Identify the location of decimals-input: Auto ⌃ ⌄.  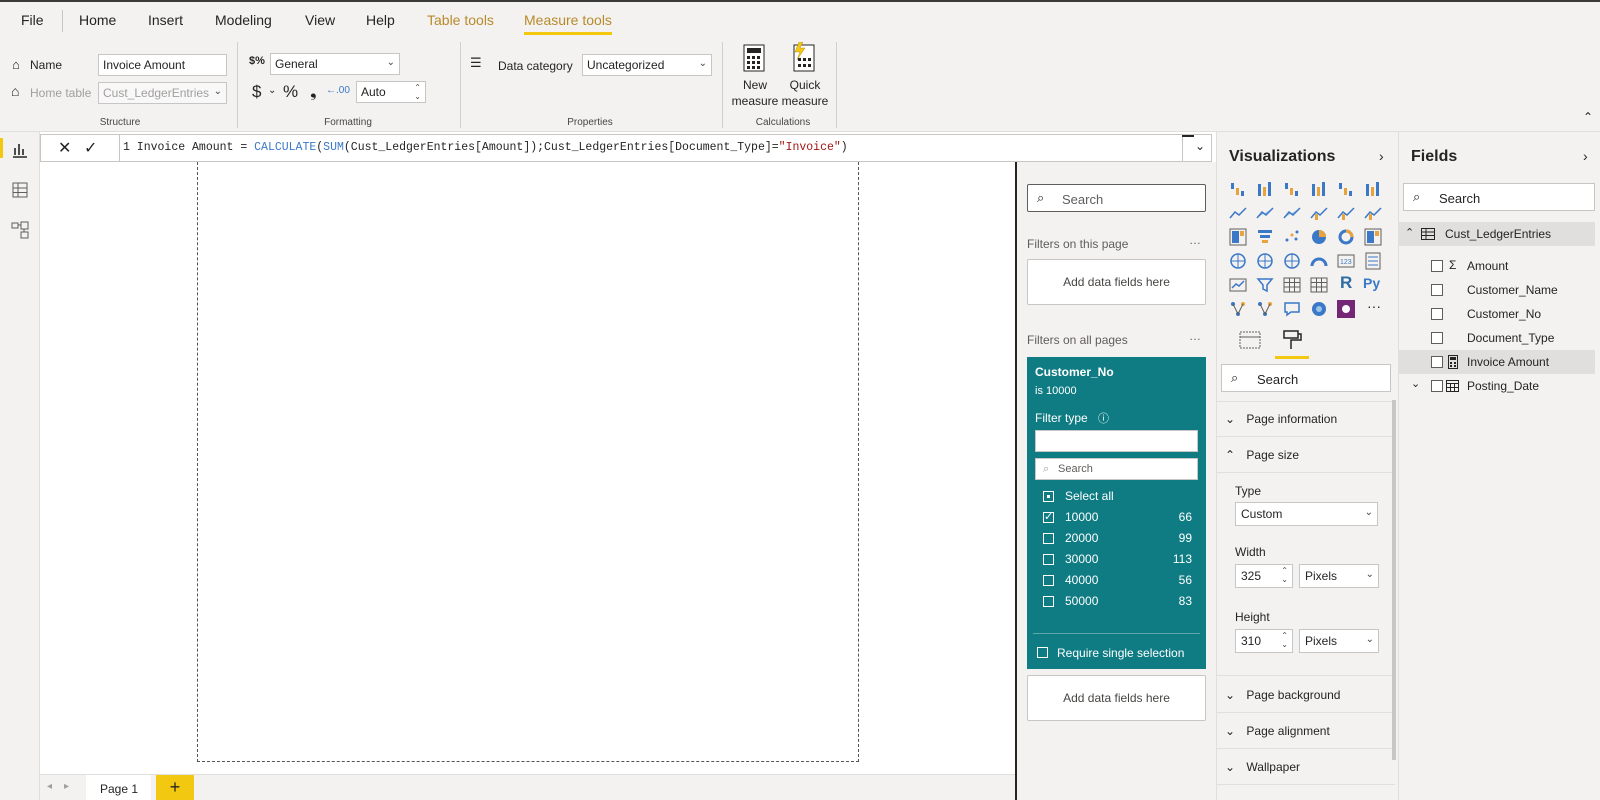
(391, 92).